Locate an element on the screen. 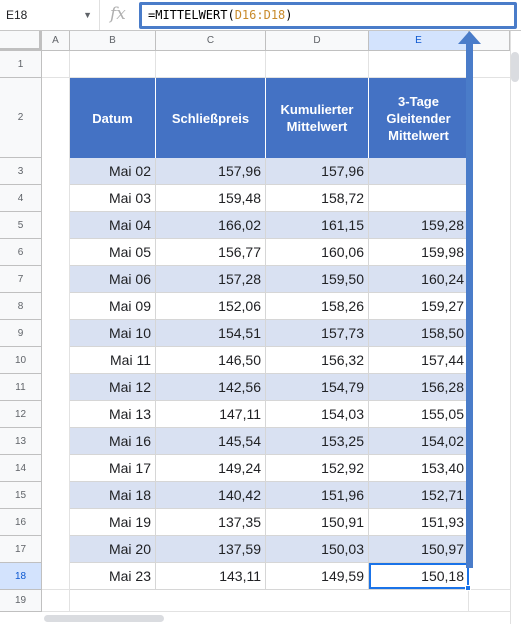 The image size is (521, 624). gridline is located at coordinates (368, 64).